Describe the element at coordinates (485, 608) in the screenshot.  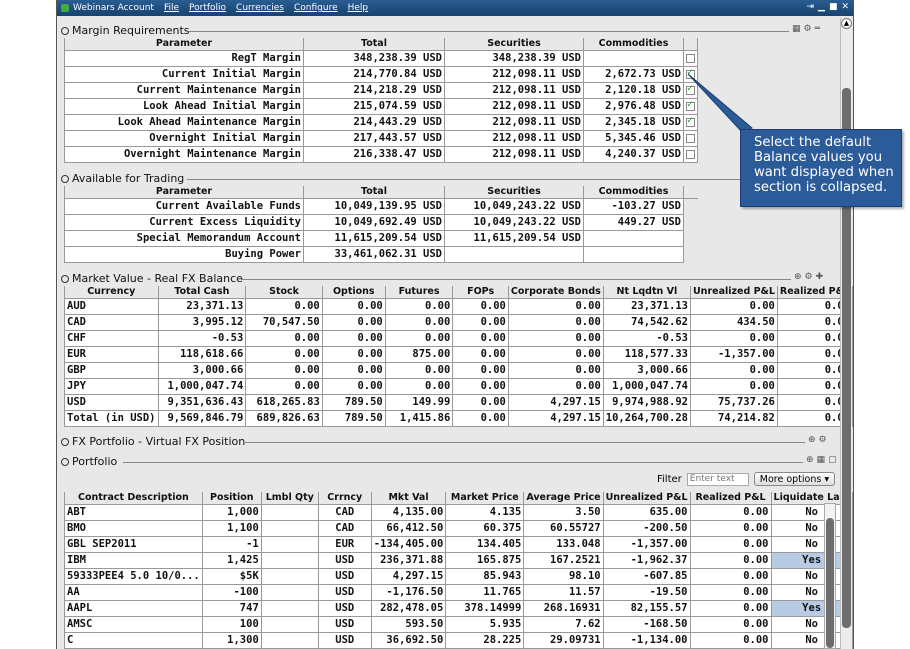
I see `table-cell: 378.14999` at that location.